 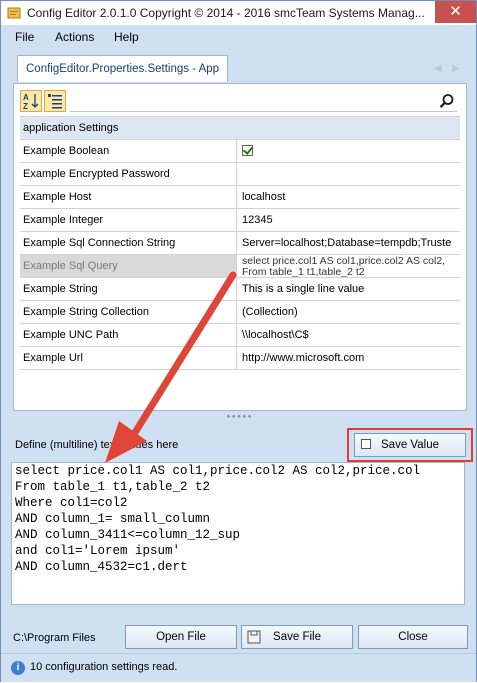 I want to click on menu-bar: File Actions Help, so click(x=238, y=37).